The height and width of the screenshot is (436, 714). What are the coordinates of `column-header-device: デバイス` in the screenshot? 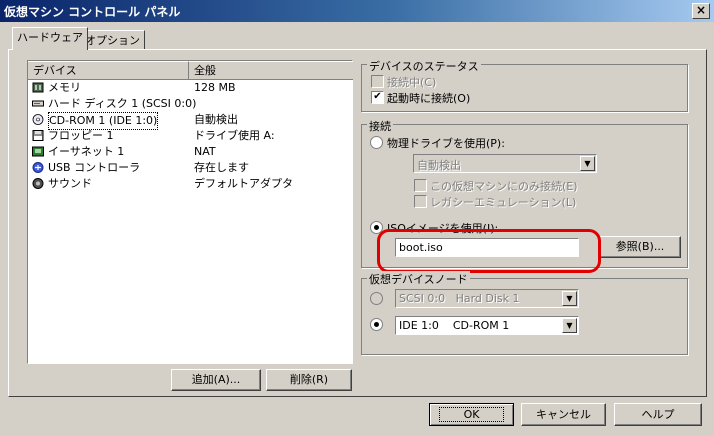 It's located at (108, 70).